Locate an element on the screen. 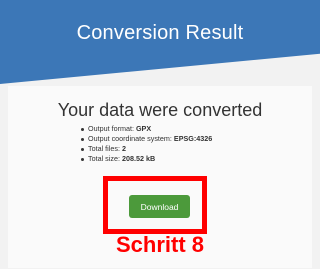 The width and height of the screenshot is (320, 269). detail-total-size: Total size: 208.52 kB is located at coordinates (146, 159).